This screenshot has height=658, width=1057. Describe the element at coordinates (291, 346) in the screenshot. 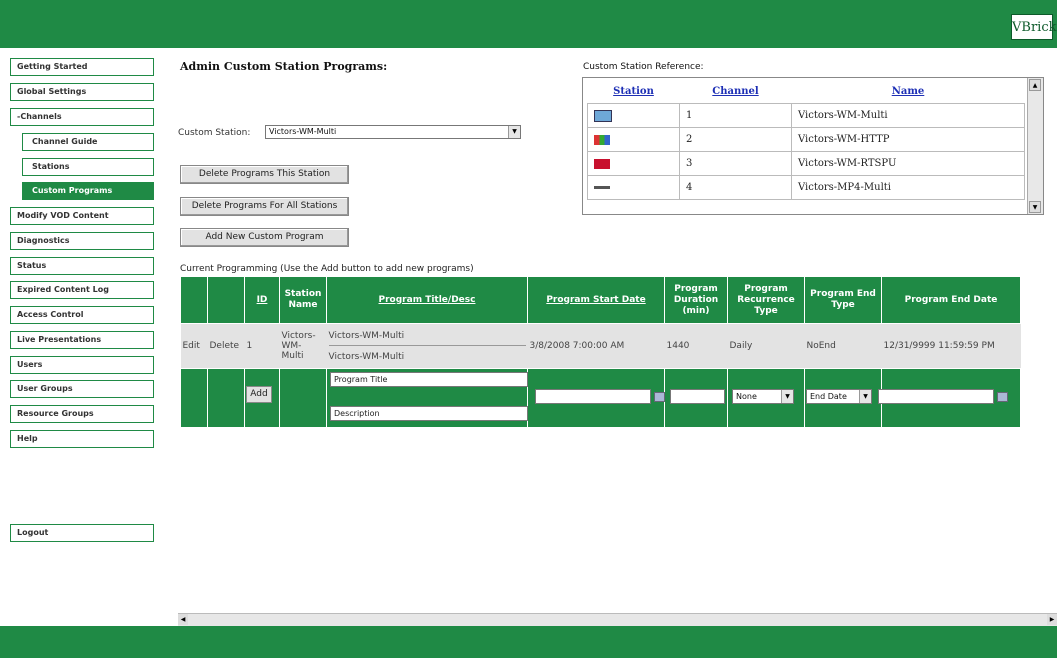

I see `station-name-line2: WM-` at that location.